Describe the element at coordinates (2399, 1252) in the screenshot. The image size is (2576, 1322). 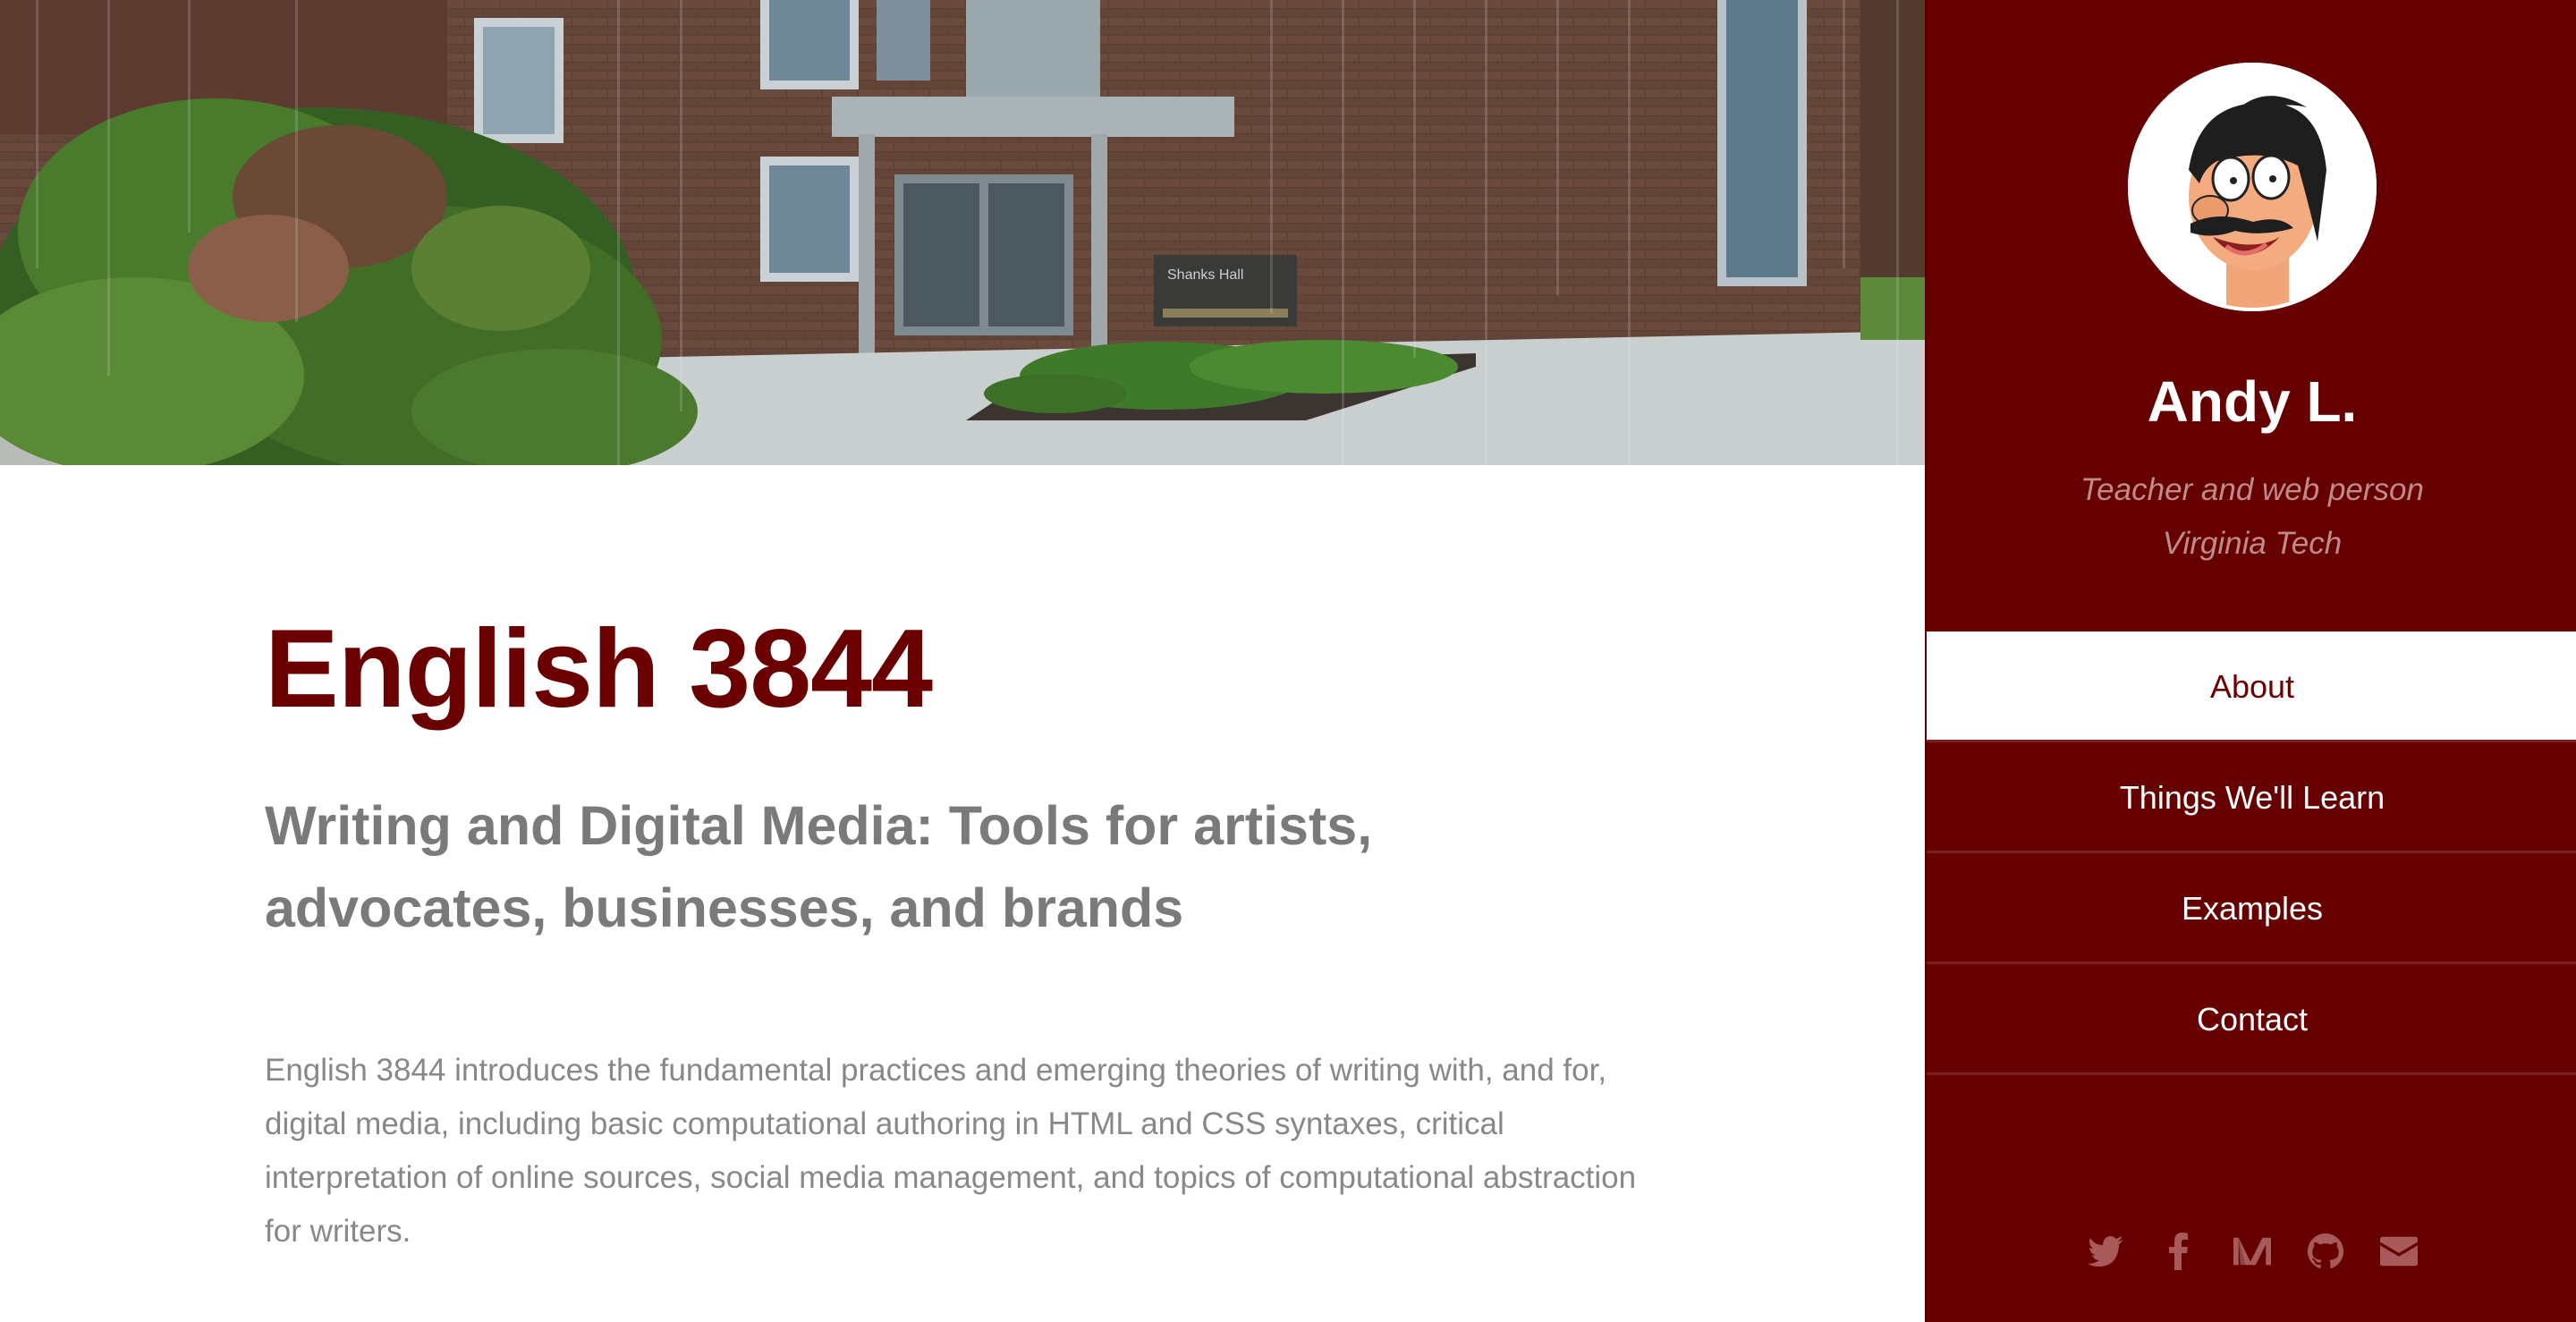
I see `email-icon` at that location.